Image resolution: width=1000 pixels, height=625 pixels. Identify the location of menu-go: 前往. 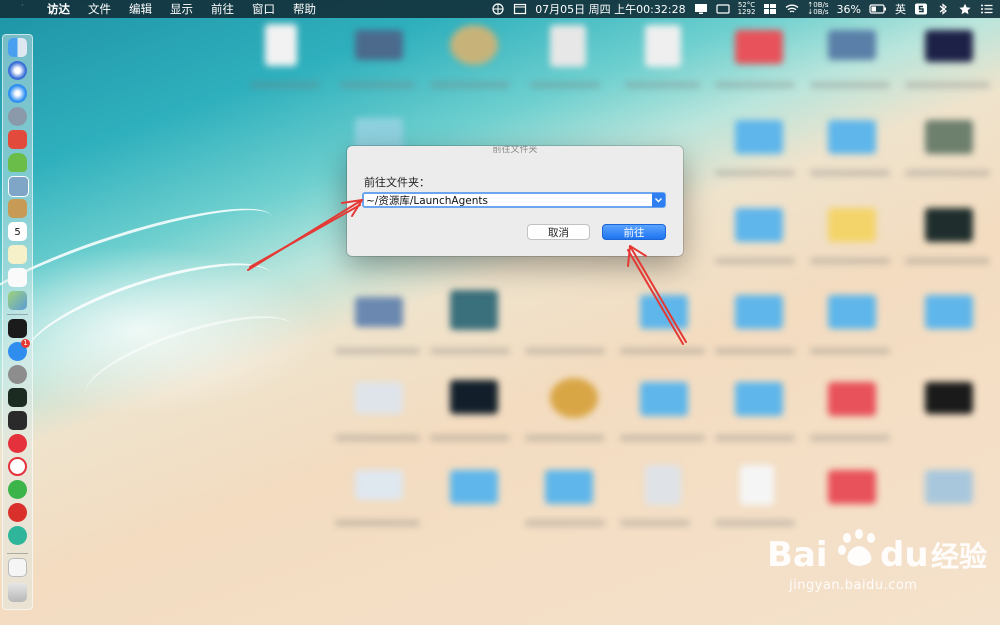
(222, 9).